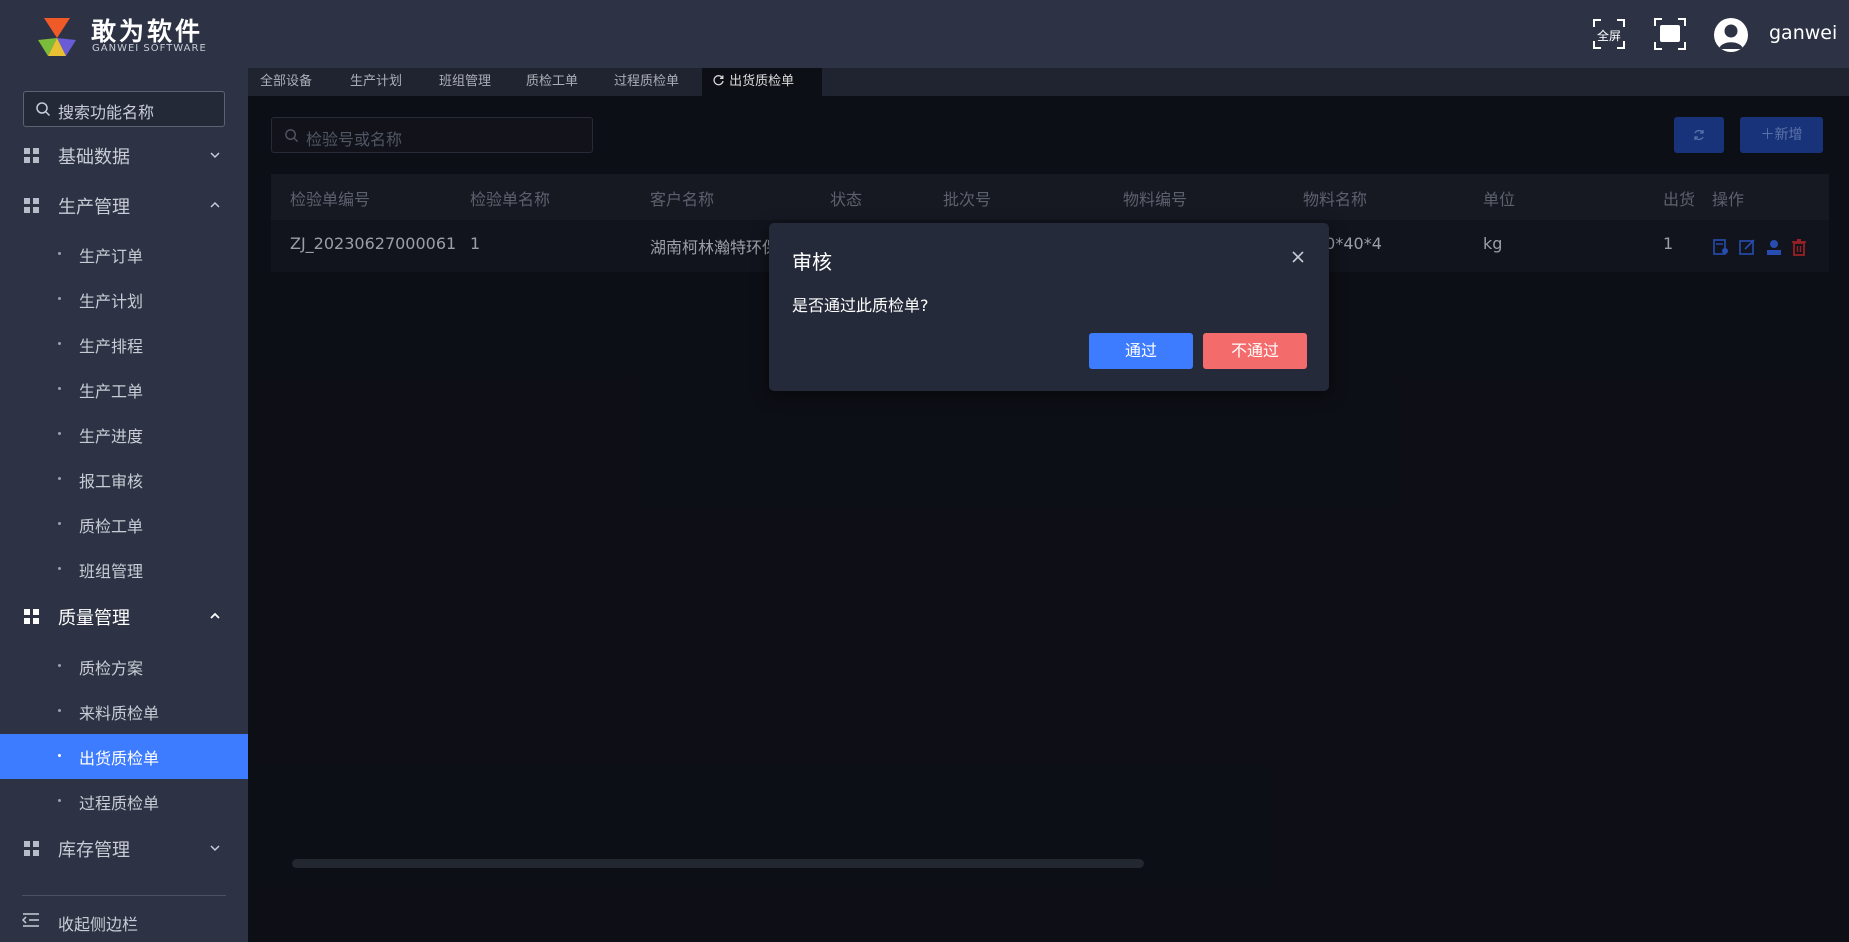 This screenshot has height=942, width=1849. I want to click on menu-group-label: 生产管理, so click(94, 207).